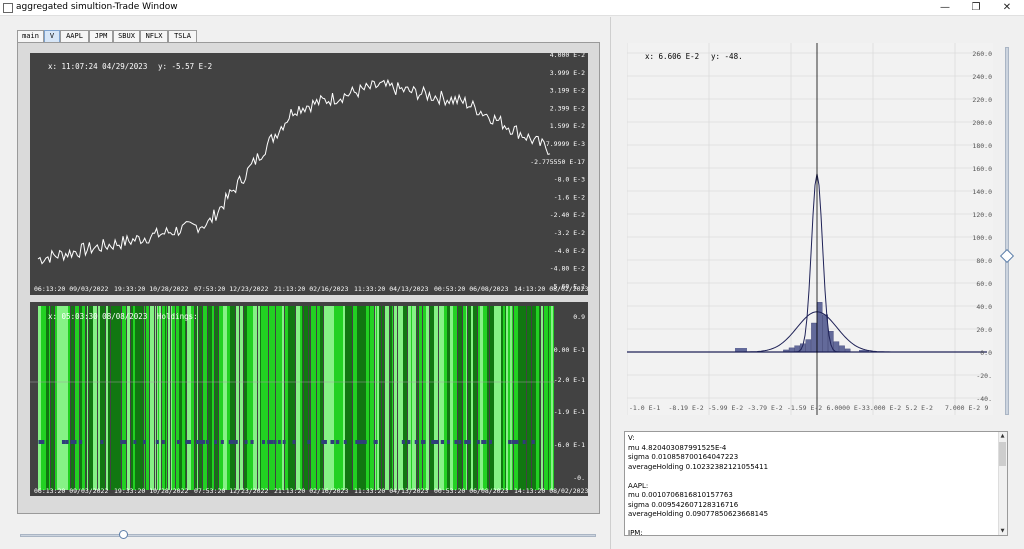 The height and width of the screenshot is (549, 1024). Describe the element at coordinates (1007, 8) in the screenshot. I see `close-button: ✕` at that location.